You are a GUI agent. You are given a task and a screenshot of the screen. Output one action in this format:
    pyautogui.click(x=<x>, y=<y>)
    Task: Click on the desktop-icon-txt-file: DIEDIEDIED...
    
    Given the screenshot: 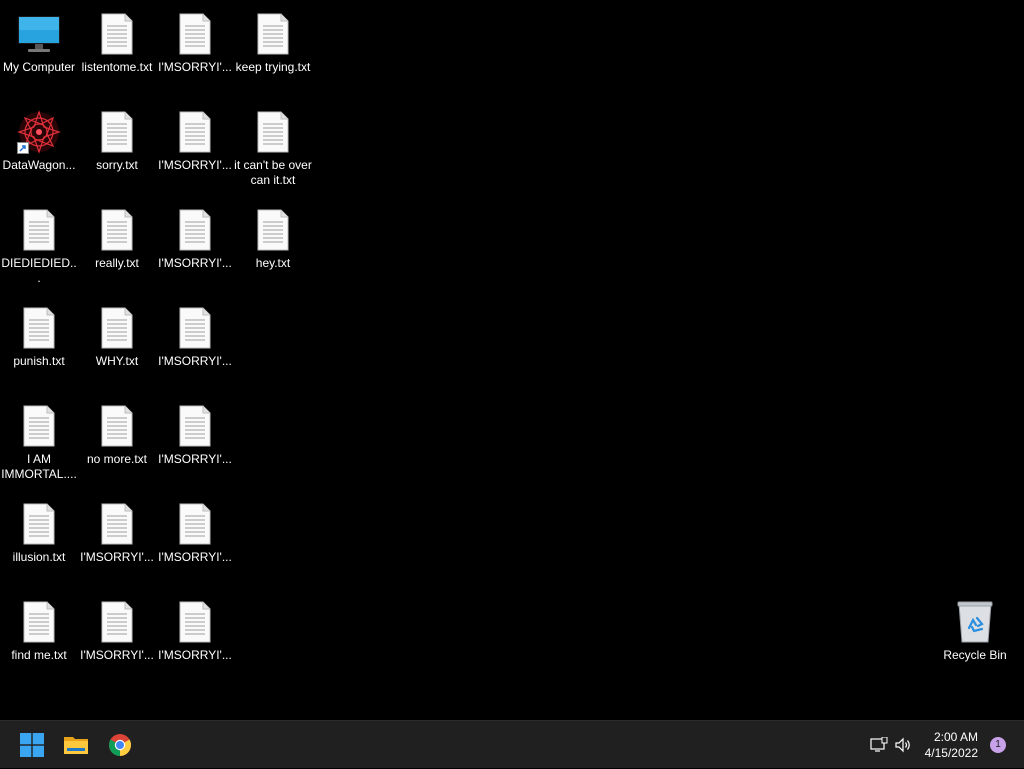 What is the action you would take?
    pyautogui.click(x=39, y=248)
    